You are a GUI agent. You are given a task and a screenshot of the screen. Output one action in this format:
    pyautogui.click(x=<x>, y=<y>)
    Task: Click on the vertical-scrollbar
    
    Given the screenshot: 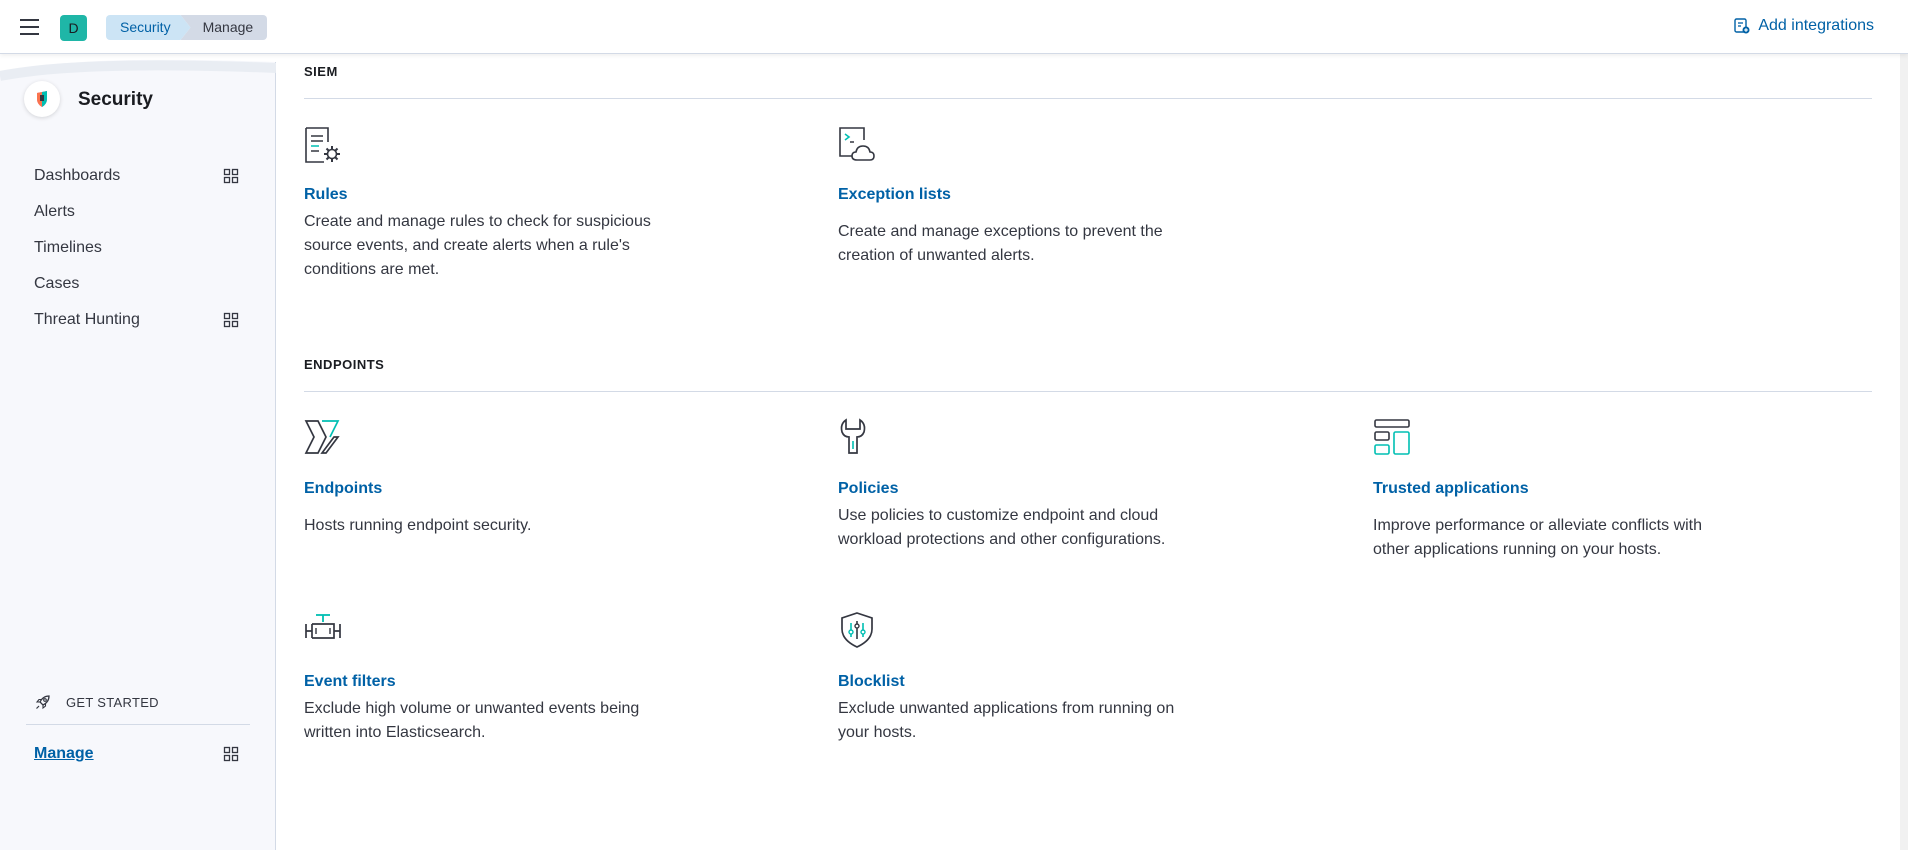 What is the action you would take?
    pyautogui.click(x=1904, y=440)
    